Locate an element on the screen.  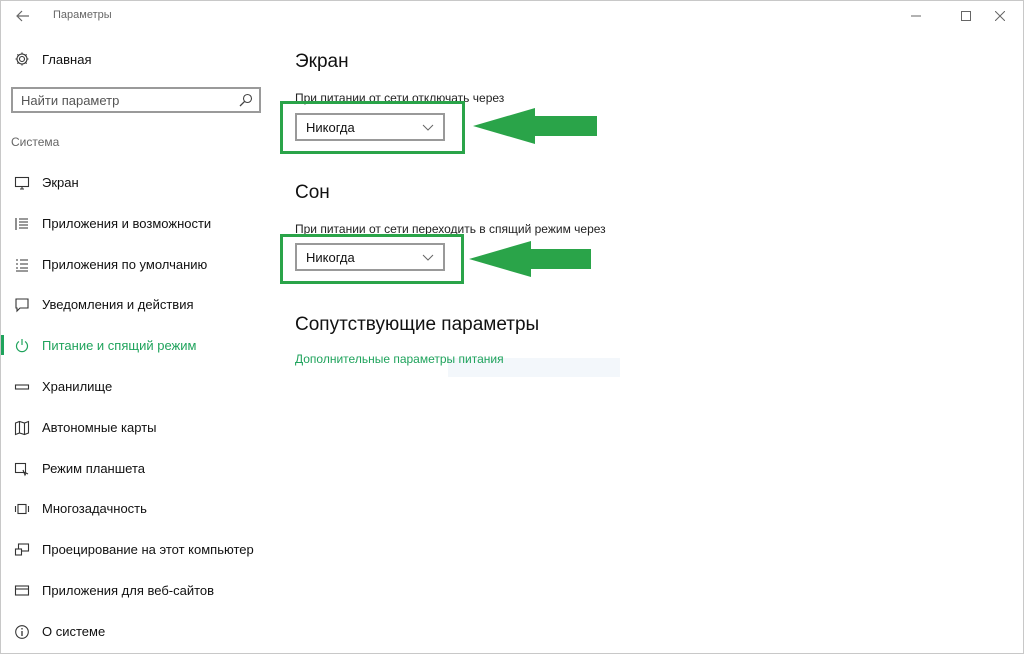
search-box is located at coordinates (136, 100).